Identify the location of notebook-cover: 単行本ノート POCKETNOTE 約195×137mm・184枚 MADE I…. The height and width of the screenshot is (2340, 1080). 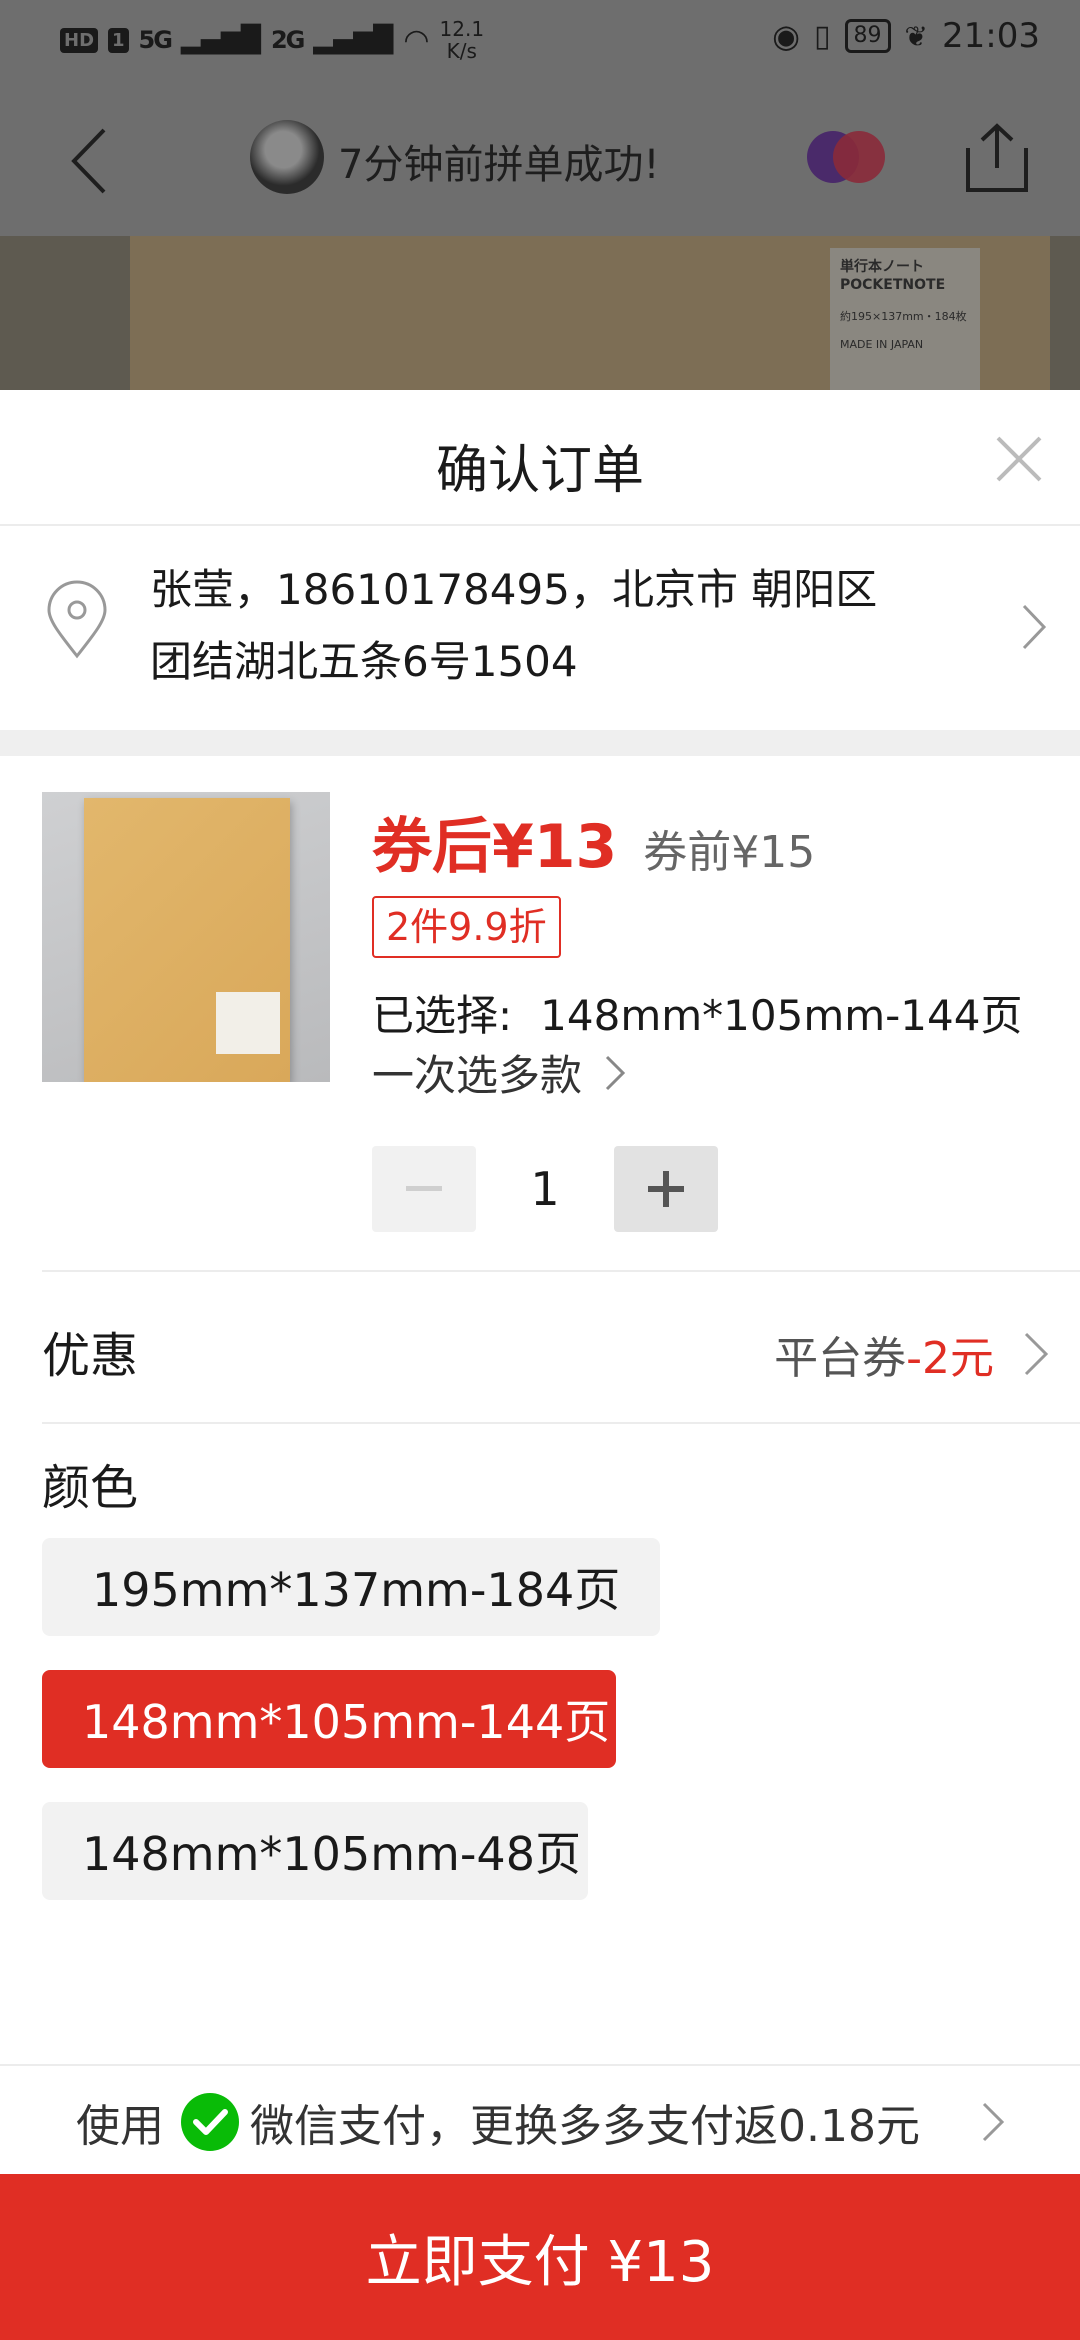
(590, 313).